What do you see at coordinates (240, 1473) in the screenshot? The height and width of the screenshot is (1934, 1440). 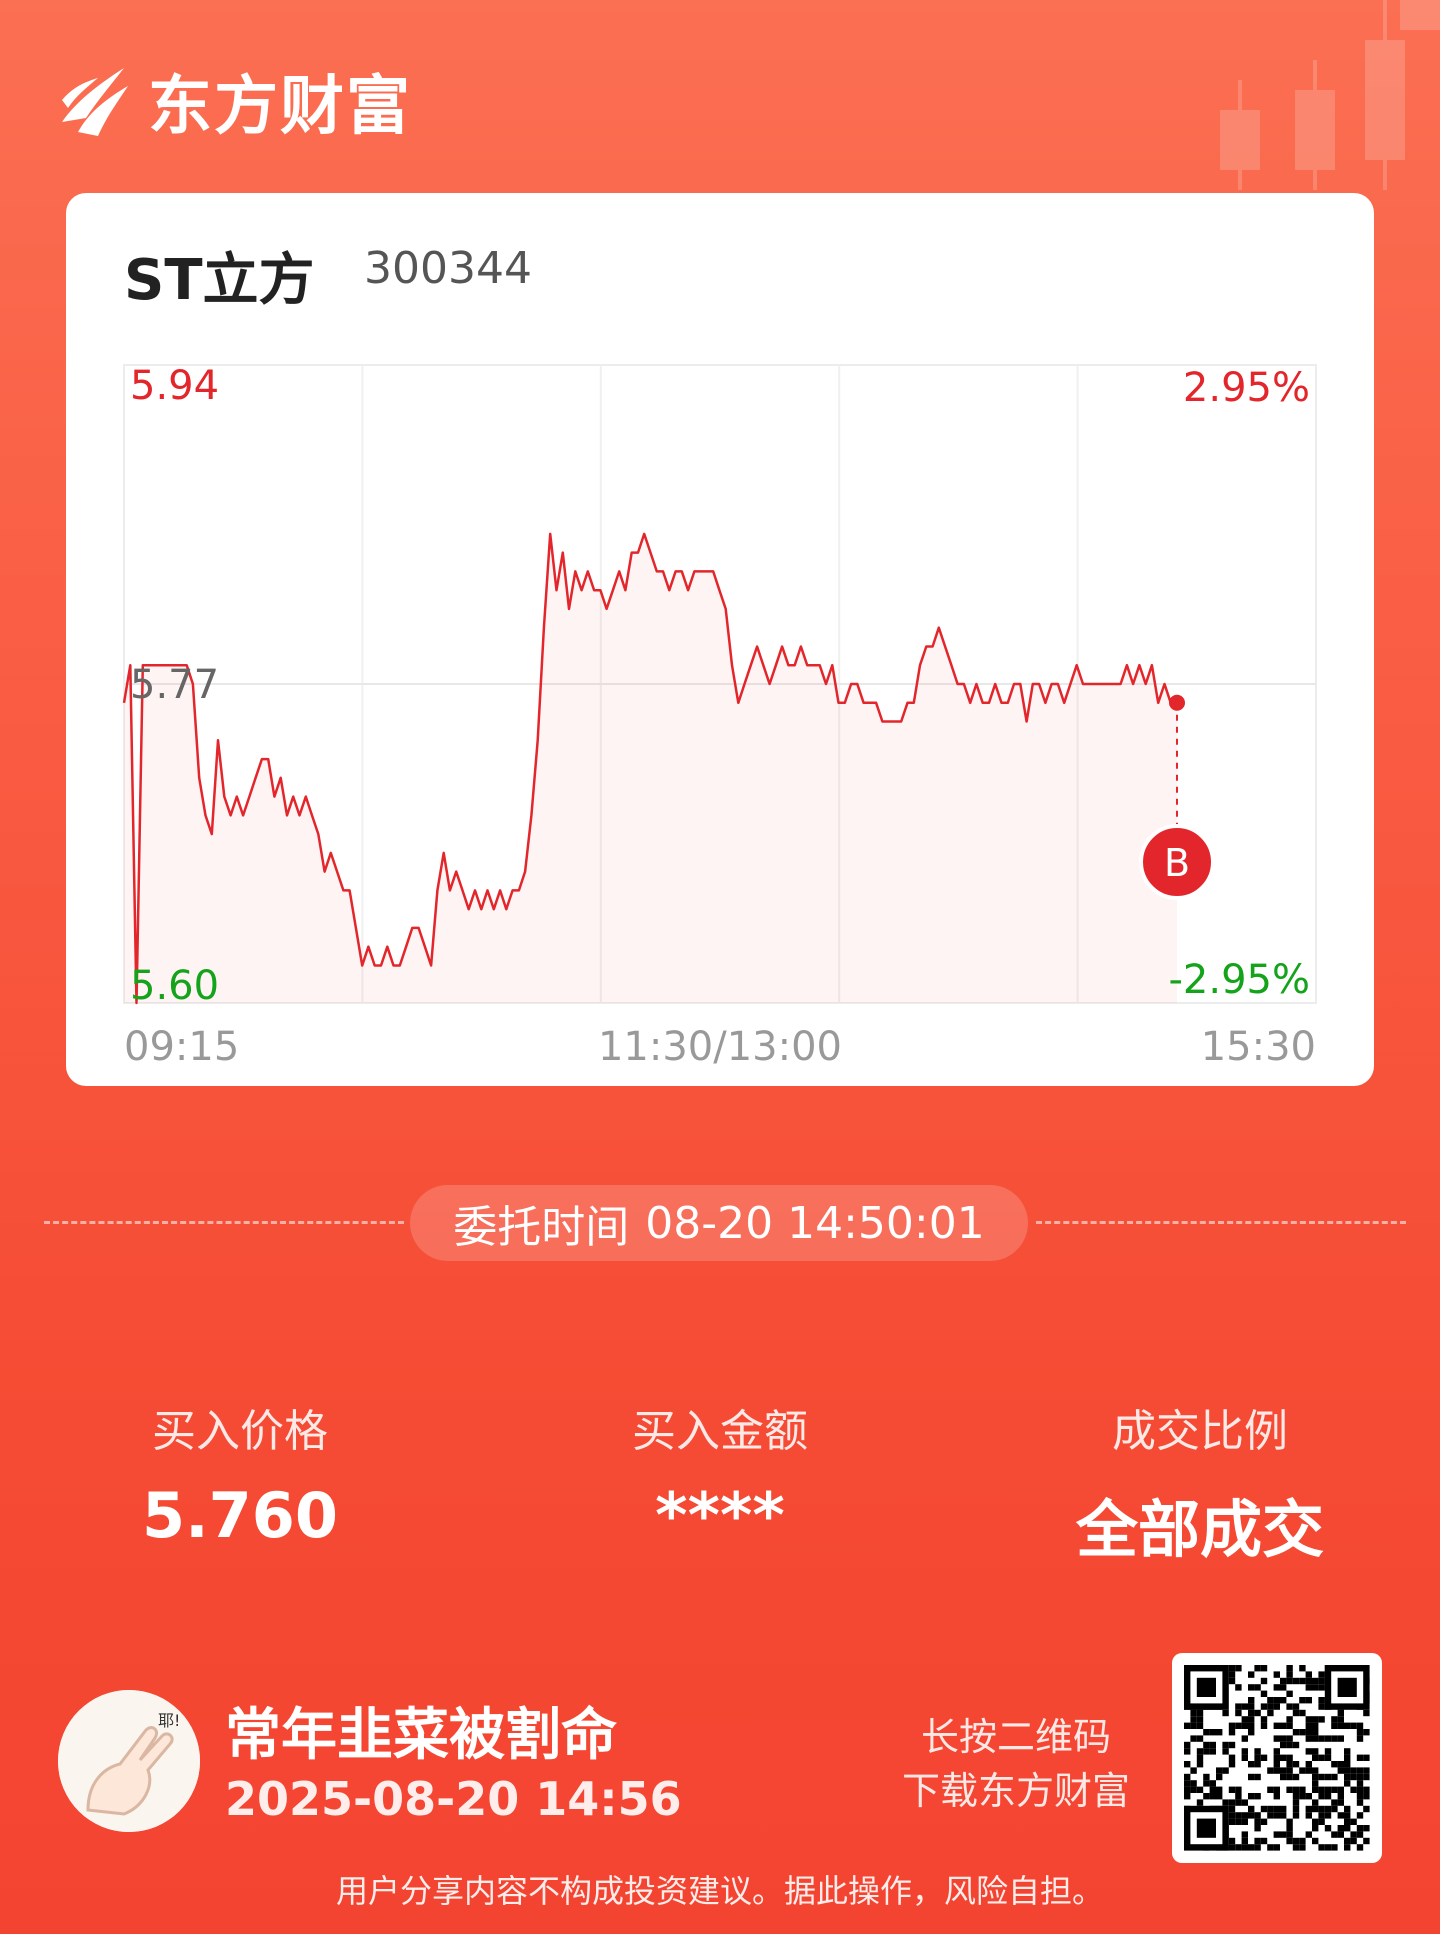 I see `stat-price: 买入价格 5.760` at bounding box center [240, 1473].